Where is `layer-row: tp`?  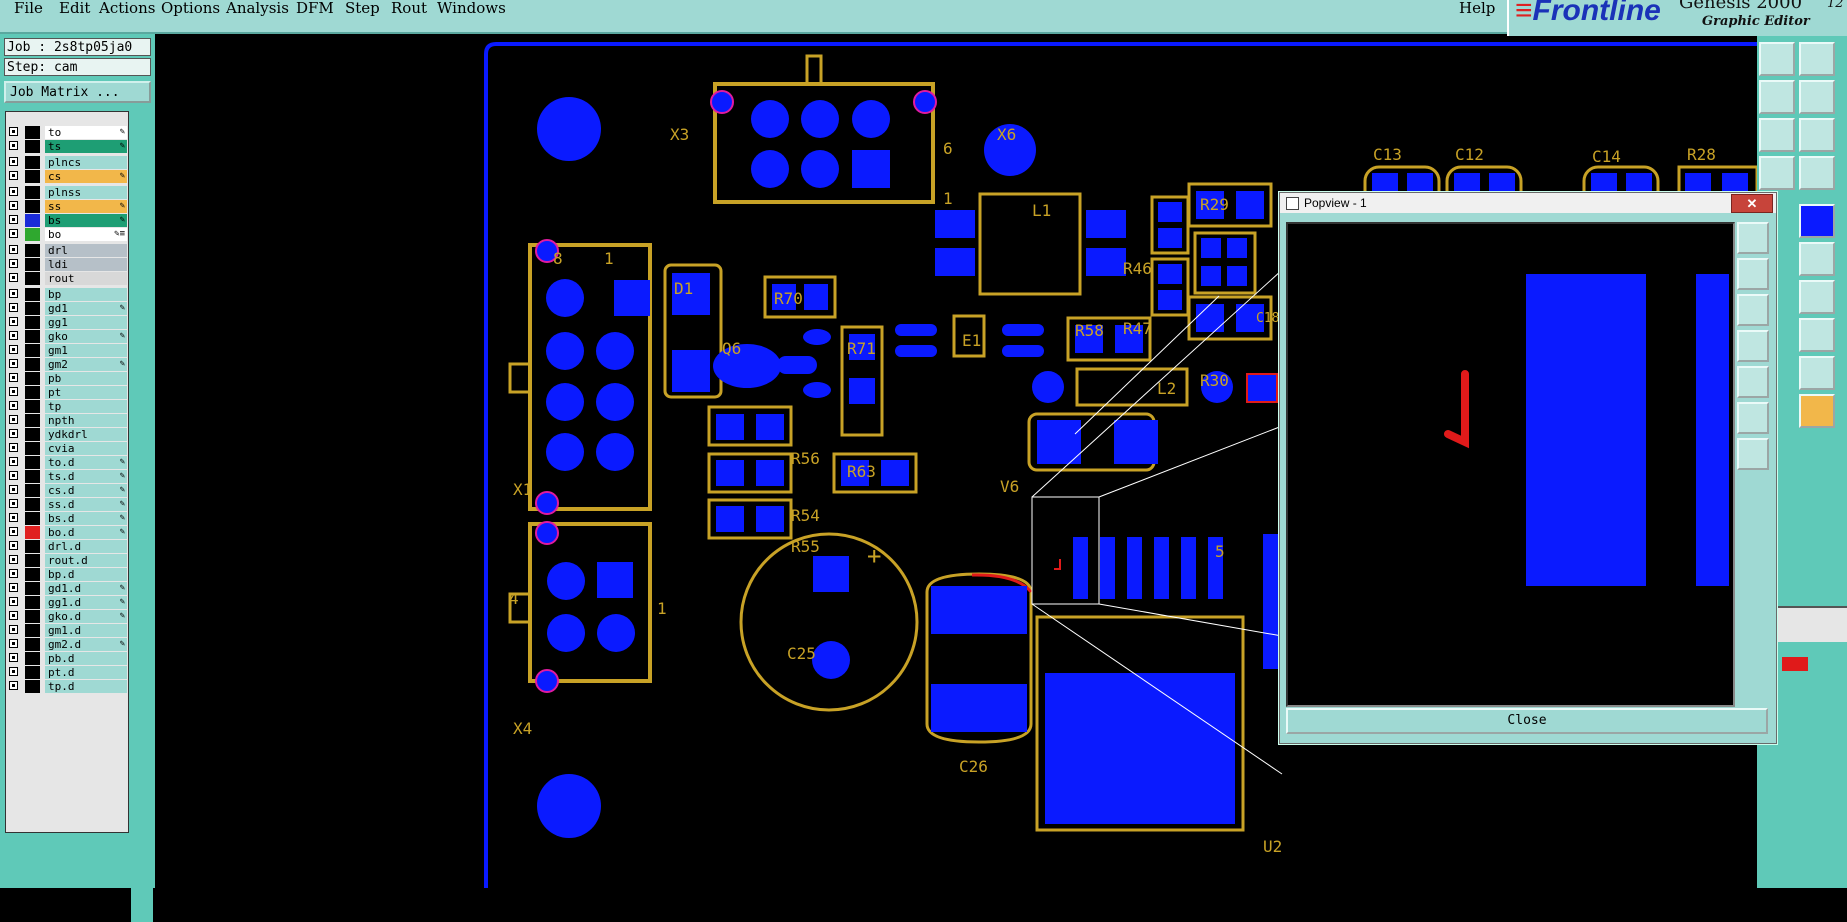 layer-row: tp is located at coordinates (67, 406).